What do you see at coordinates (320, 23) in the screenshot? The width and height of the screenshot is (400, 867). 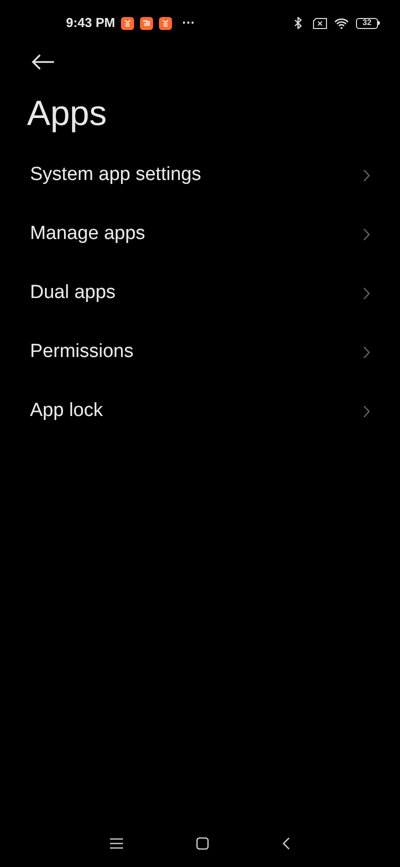 I see `no-sim-icon` at bounding box center [320, 23].